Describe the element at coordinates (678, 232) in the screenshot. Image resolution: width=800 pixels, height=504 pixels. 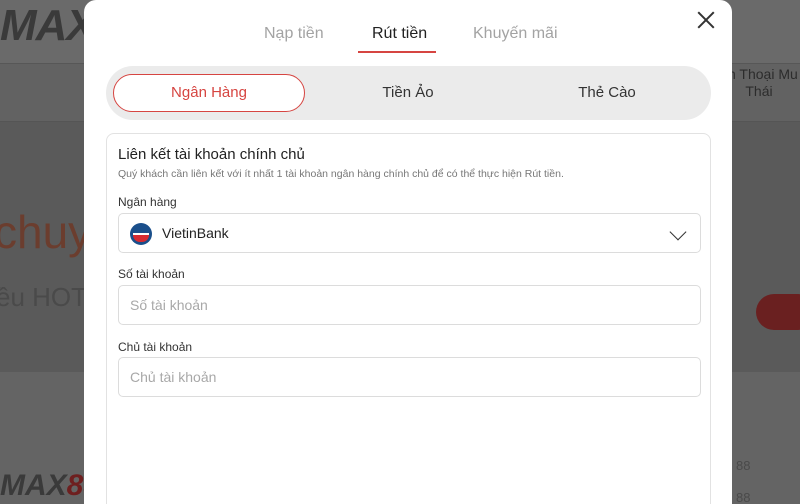
I see `chevron-down-icon` at that location.